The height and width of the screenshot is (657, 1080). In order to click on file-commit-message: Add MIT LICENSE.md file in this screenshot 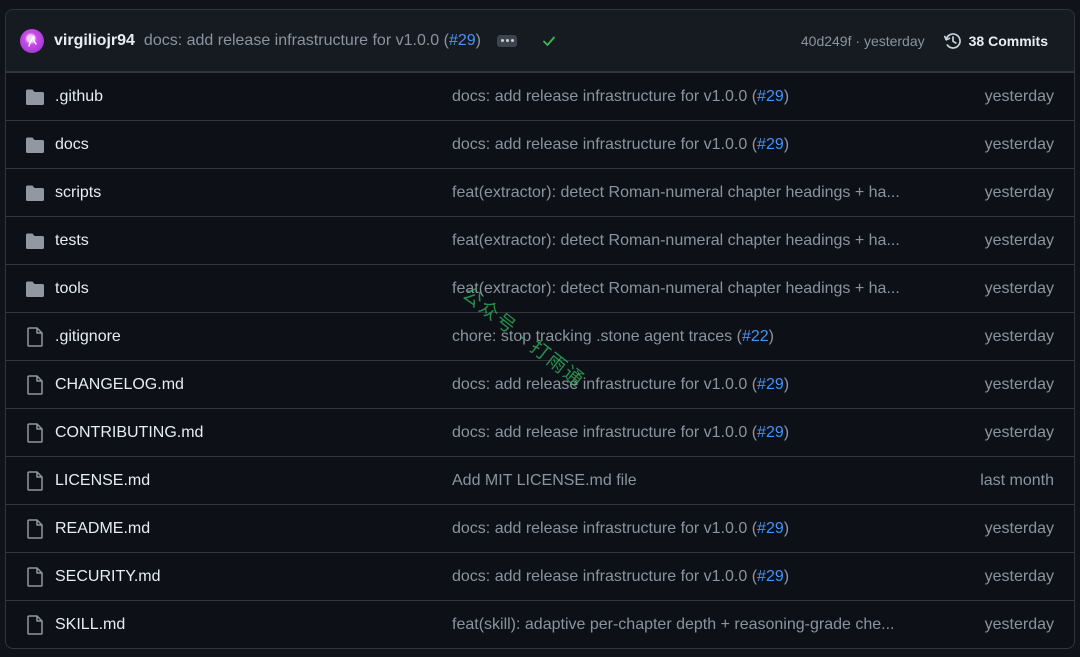, I will do `click(684, 481)`.